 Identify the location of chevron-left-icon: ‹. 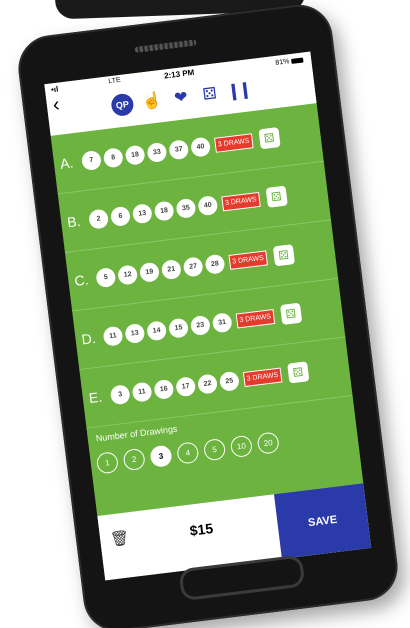
(56, 105).